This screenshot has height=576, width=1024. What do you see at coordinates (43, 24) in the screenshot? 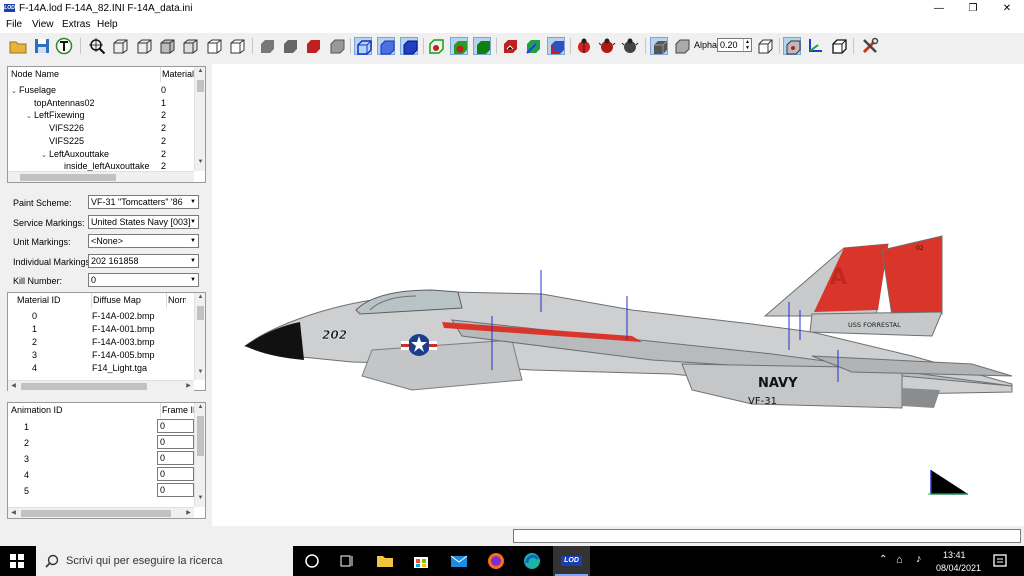
I see `menu-view: View` at bounding box center [43, 24].